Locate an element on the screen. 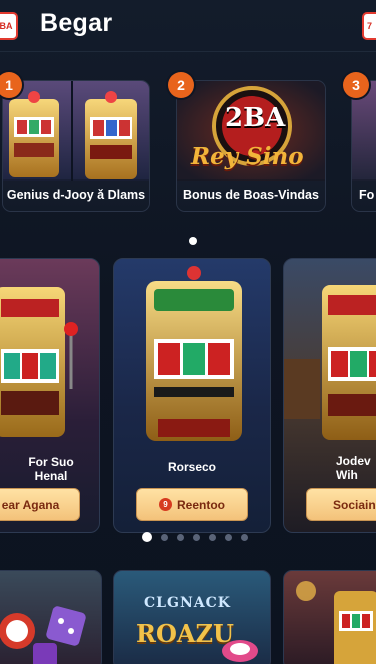 This screenshot has height=664, width=376. top-bar: BA Begar 7 is located at coordinates (188, 26).